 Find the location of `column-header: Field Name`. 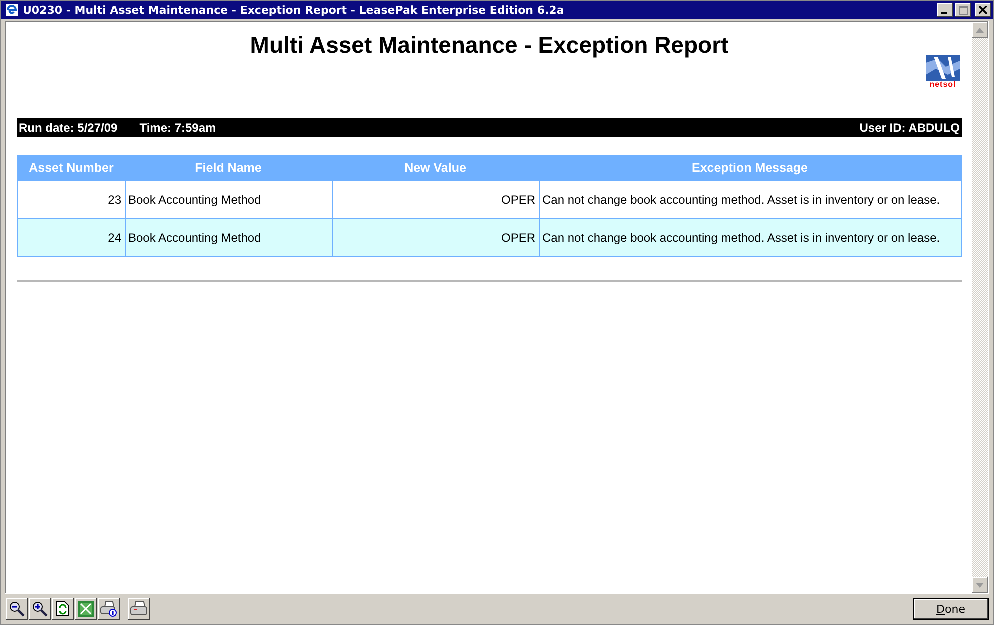

column-header: Field Name is located at coordinates (228, 168).